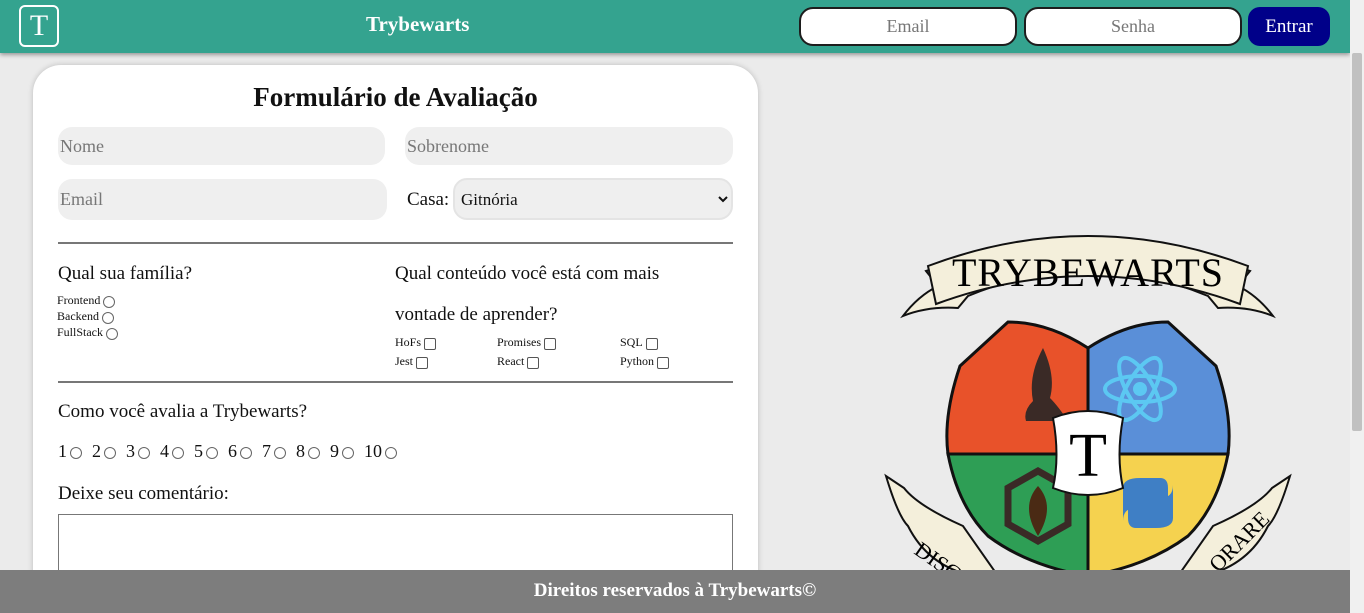 Image resolution: width=1364 pixels, height=613 pixels. Describe the element at coordinates (395, 97) in the screenshot. I see `form-title: Formulário de Avaliação` at that location.